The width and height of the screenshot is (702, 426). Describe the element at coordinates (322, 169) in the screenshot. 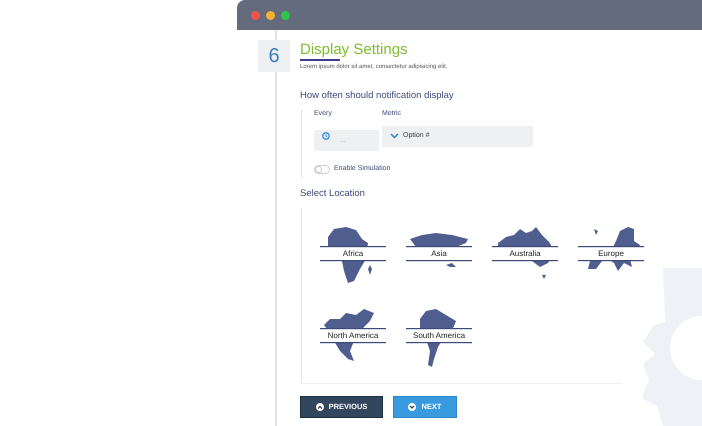

I see `toggle-switch` at that location.